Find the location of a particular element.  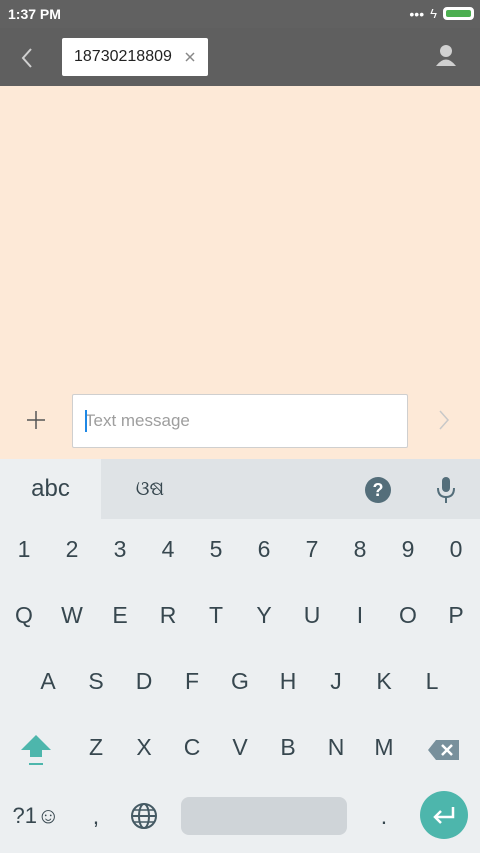

status-time: 1:37 PM is located at coordinates (34, 14).